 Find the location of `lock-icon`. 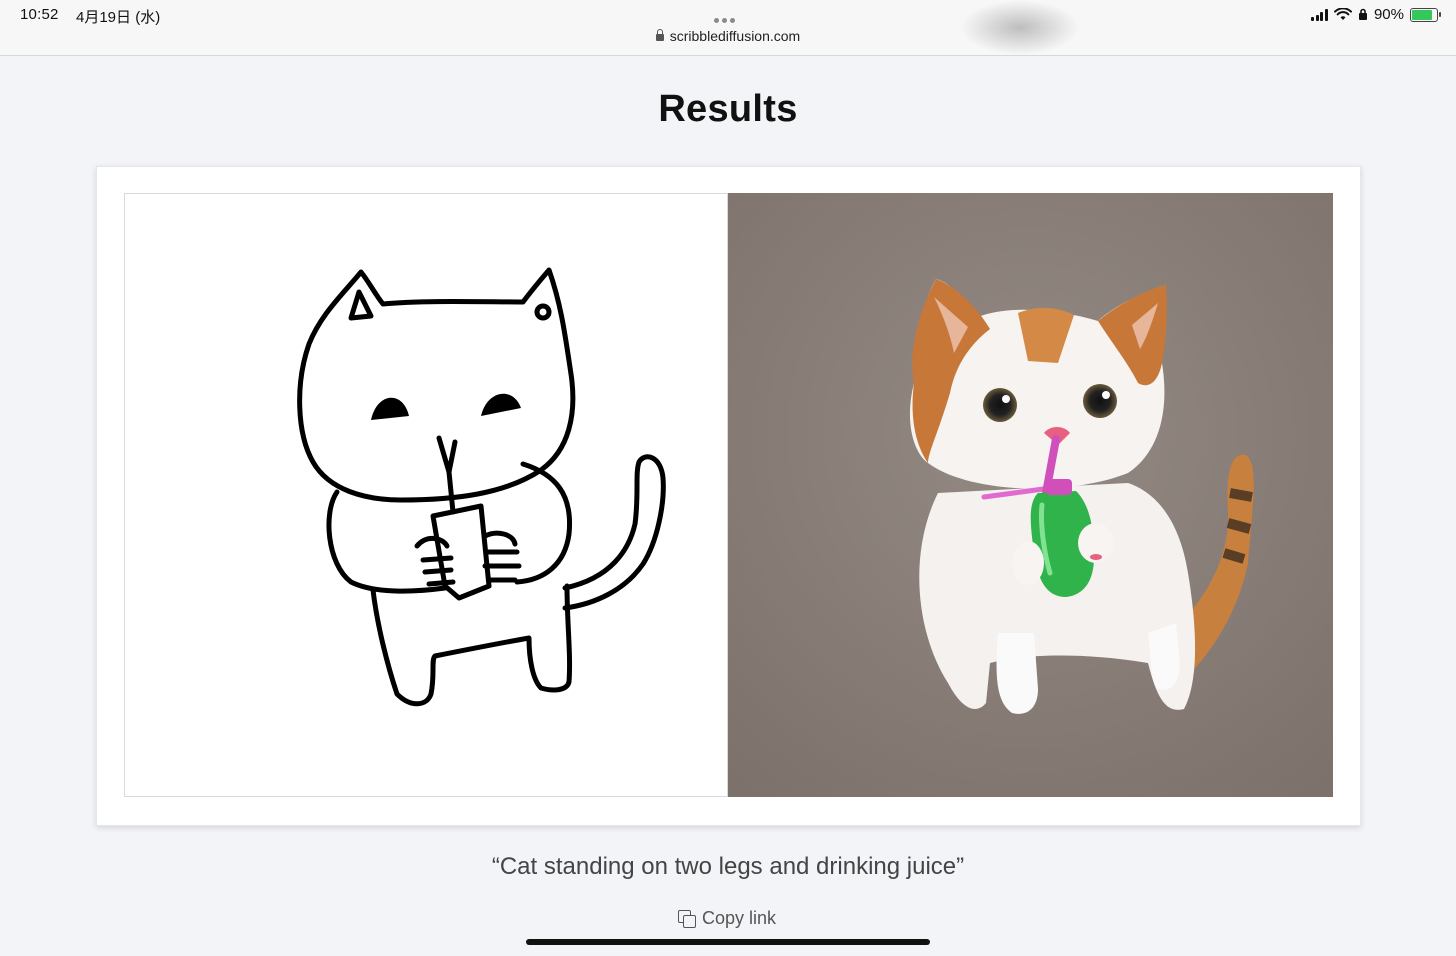

lock-icon is located at coordinates (659, 35).